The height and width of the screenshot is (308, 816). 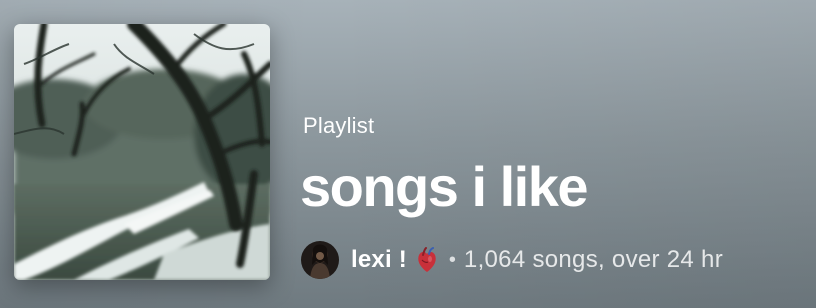 What do you see at coordinates (320, 260) in the screenshot?
I see `owner-avatar` at bounding box center [320, 260].